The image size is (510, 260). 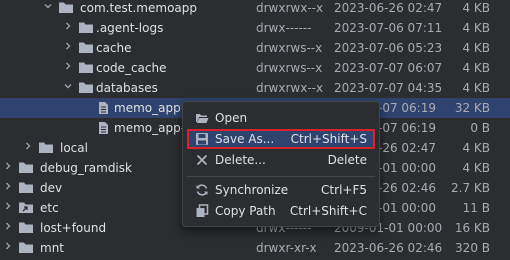 I want to click on menu-item-open: Open, so click(x=281, y=118).